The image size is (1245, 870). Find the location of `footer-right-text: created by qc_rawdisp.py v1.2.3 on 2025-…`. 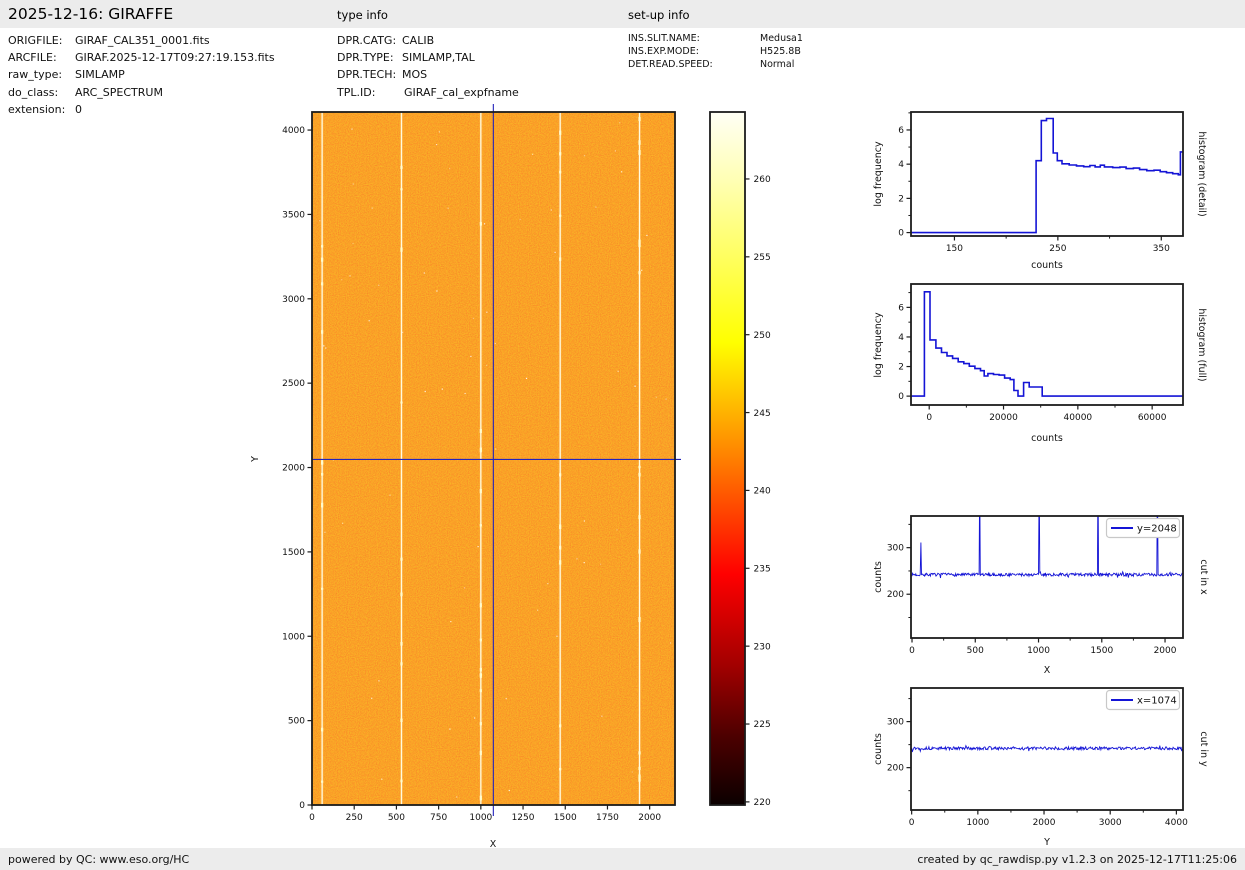

footer-right-text: created by qc_rawdisp.py v1.2.3 on 2025-… is located at coordinates (1077, 859).